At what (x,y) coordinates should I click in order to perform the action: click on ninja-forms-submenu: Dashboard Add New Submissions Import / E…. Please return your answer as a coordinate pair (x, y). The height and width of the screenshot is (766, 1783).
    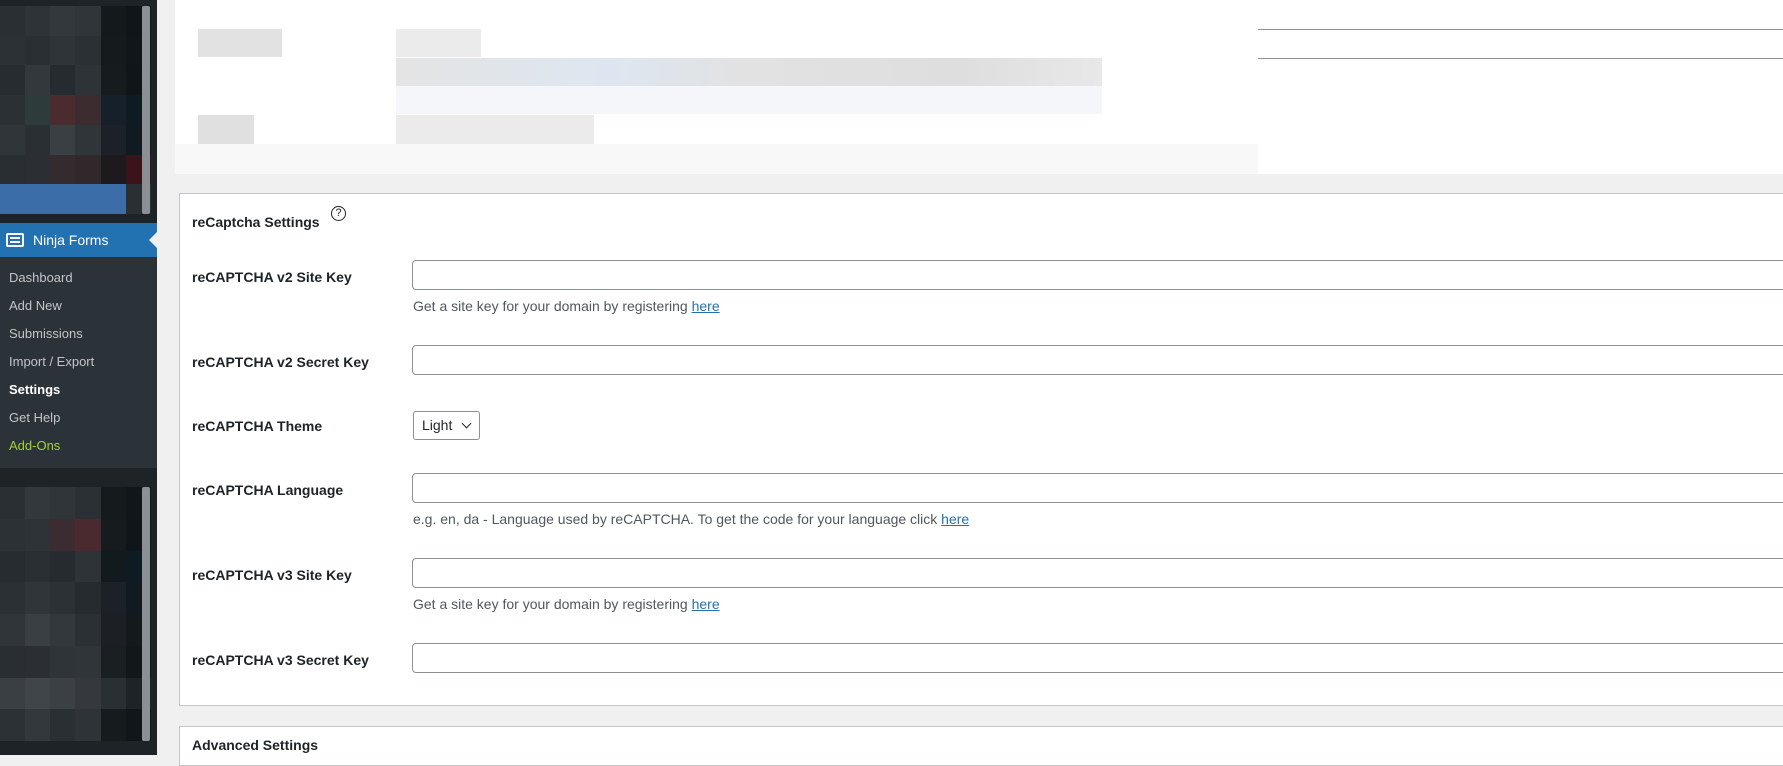
    Looking at the image, I should click on (78, 362).